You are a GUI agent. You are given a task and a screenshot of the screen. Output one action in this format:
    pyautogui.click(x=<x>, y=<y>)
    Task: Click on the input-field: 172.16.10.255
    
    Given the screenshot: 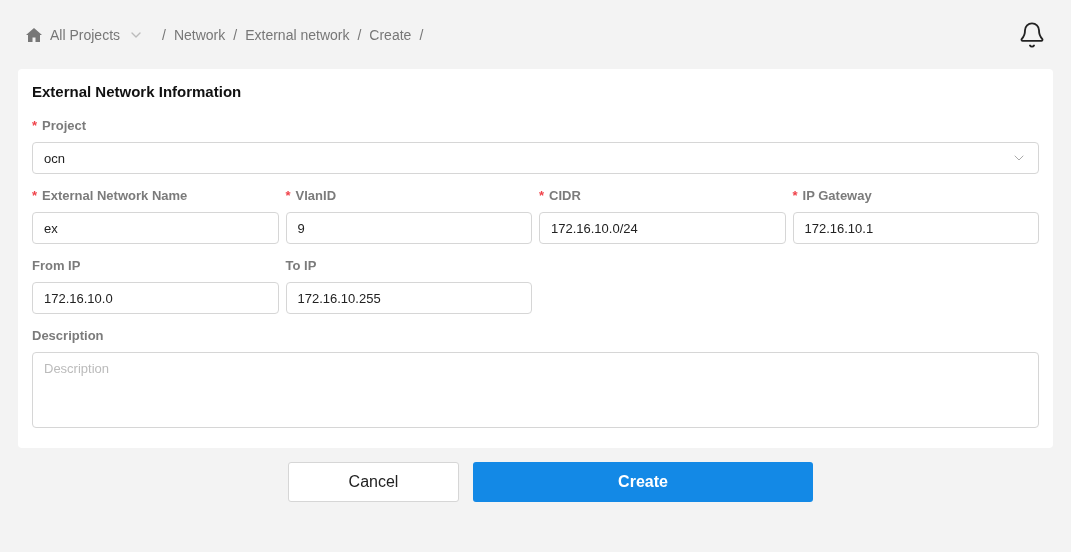 What is the action you would take?
    pyautogui.click(x=408, y=298)
    